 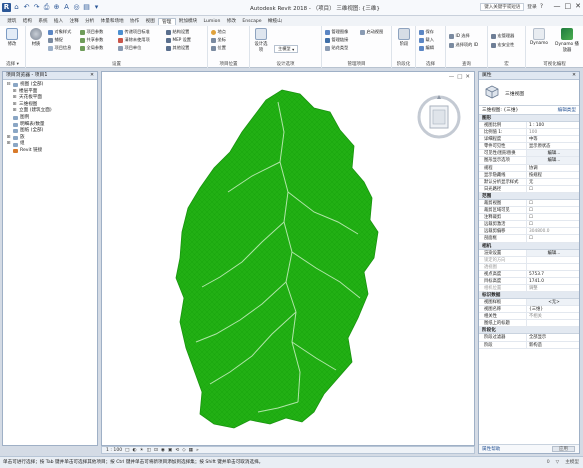 What do you see at coordinates (96, 7) in the screenshot?
I see `customize-qat-icon: ▾` at bounding box center [96, 7].